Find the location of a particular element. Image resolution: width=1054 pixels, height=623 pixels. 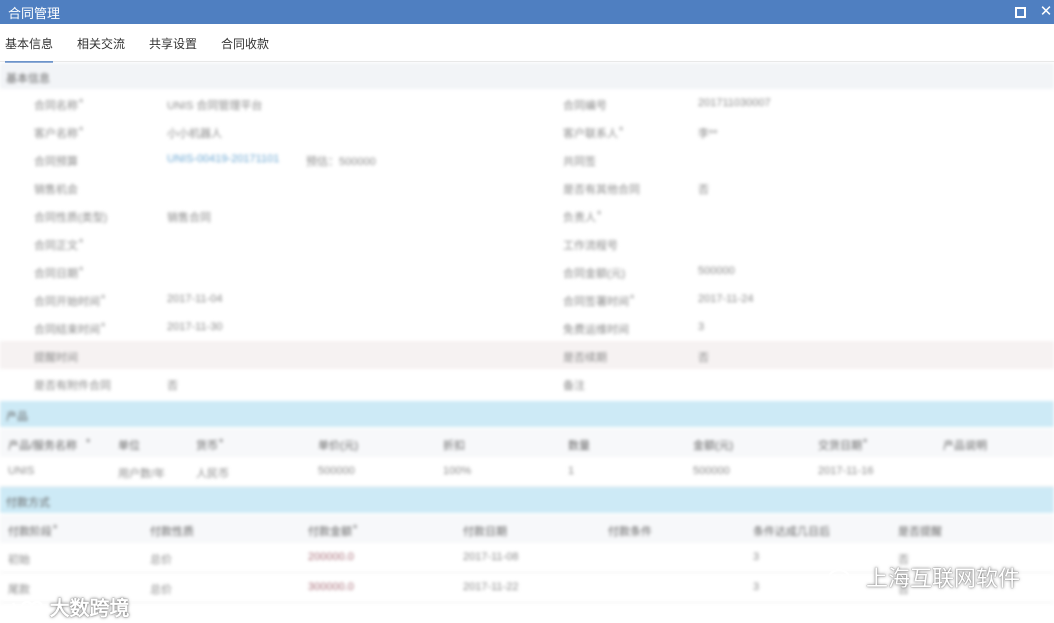

field-label: 客户联系人 is located at coordinates (590, 134).